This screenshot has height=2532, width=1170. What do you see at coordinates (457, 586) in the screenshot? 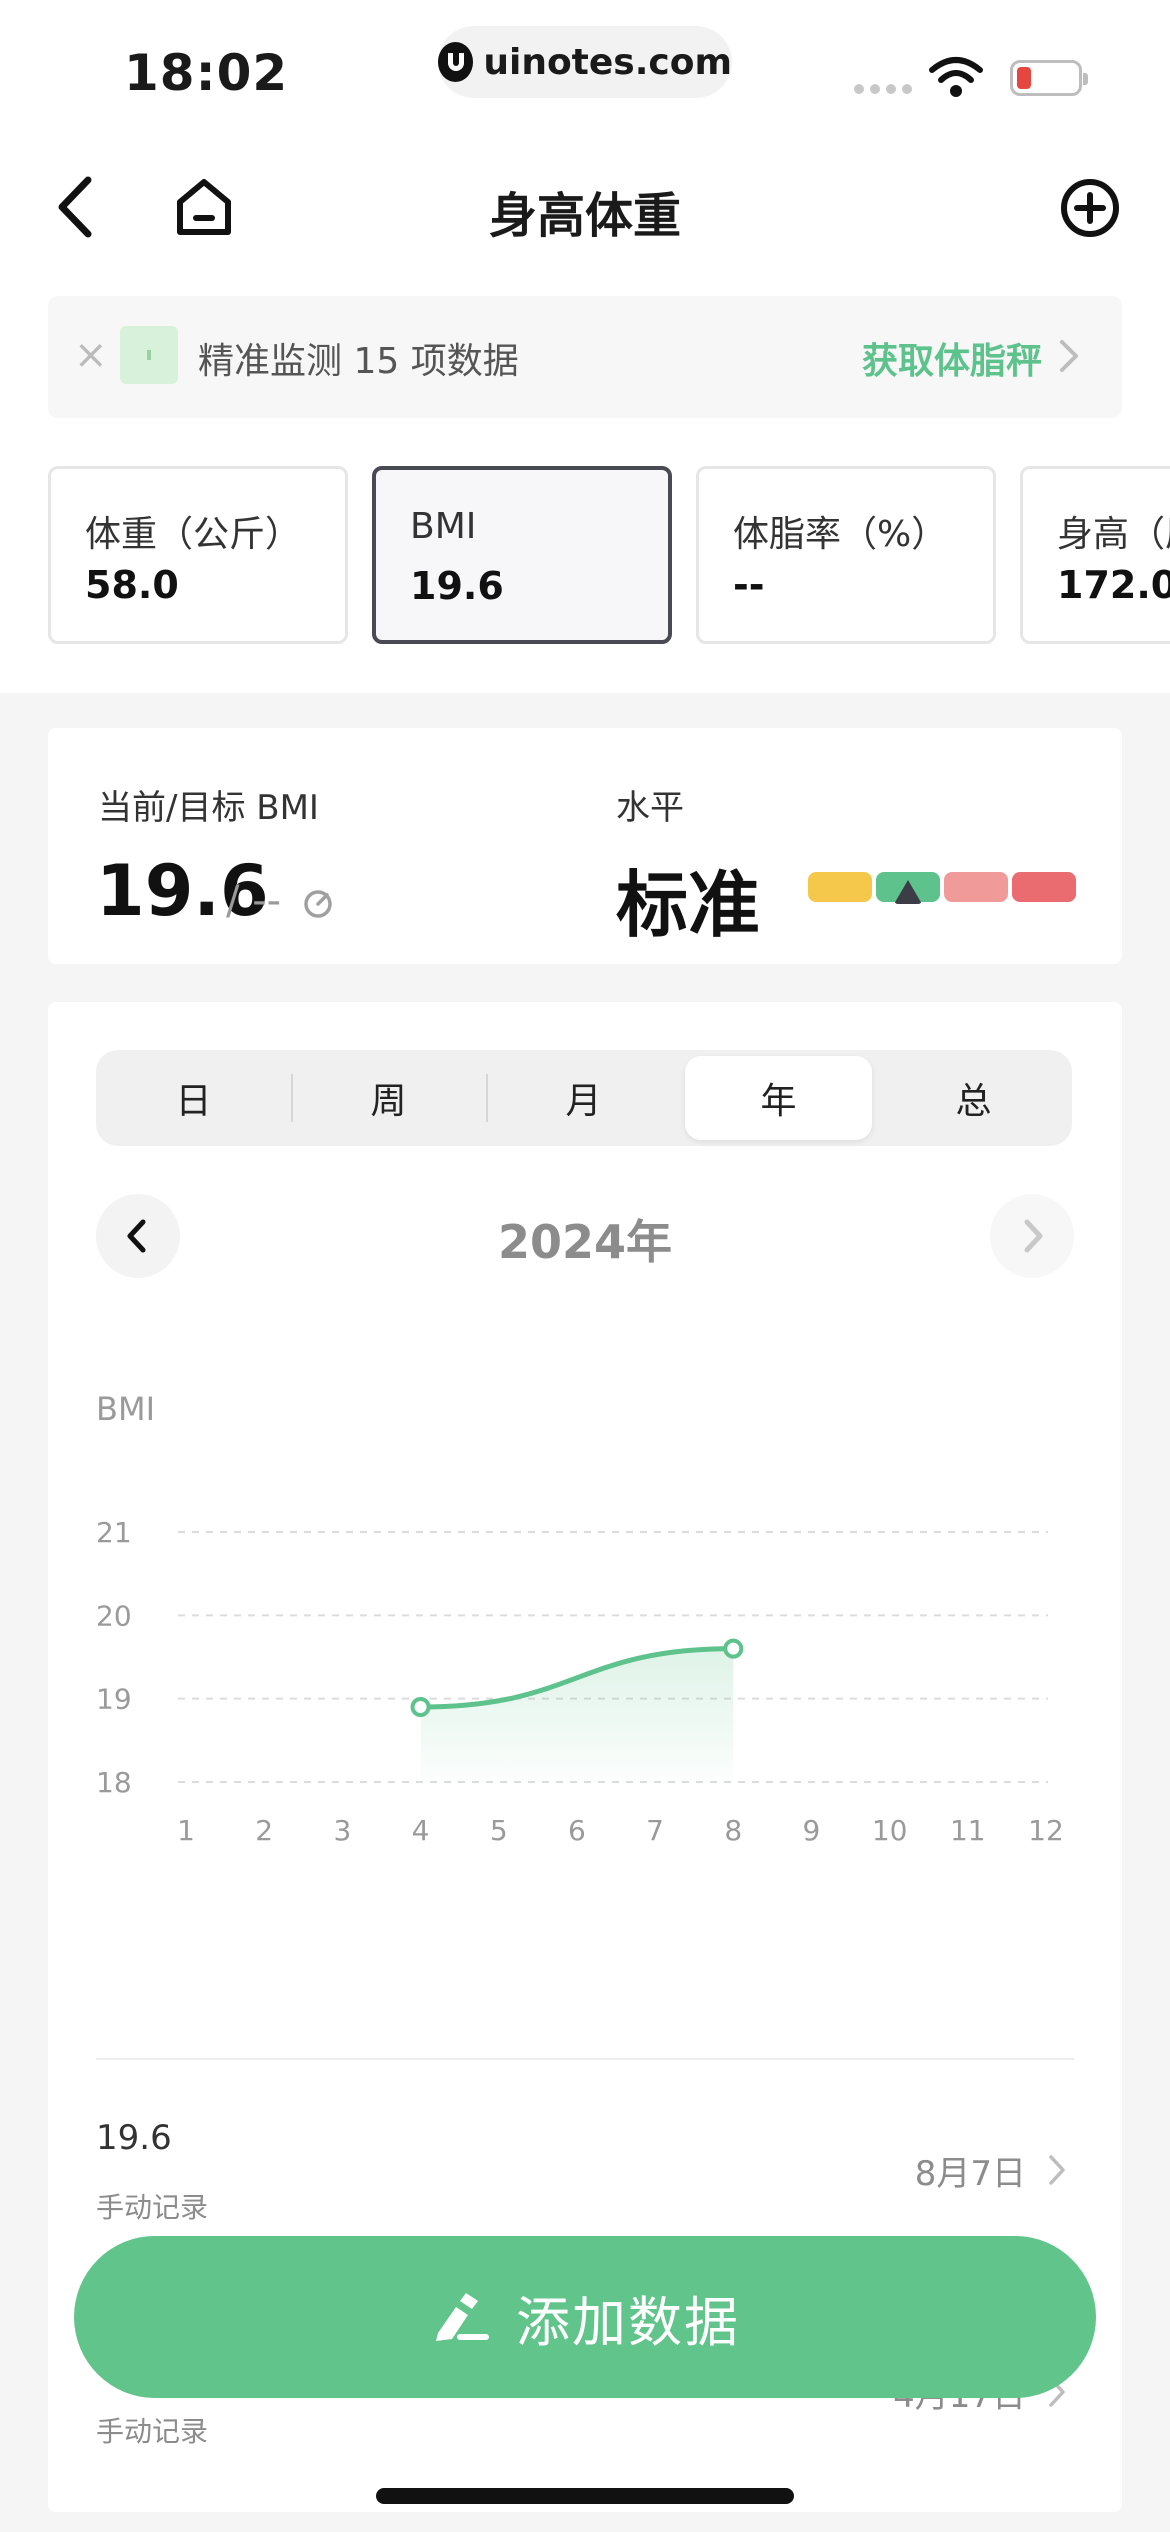
I see `metric-value: 19.6` at bounding box center [457, 586].